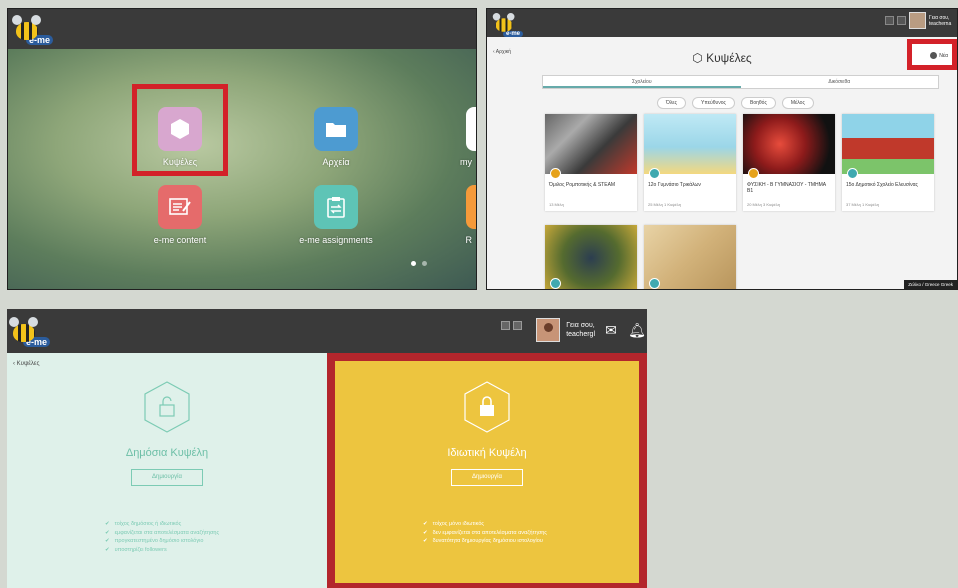 This screenshot has width=958, height=588. Describe the element at coordinates (26, 364) in the screenshot. I see `back-link: ‹ Κυψέλες` at that location.